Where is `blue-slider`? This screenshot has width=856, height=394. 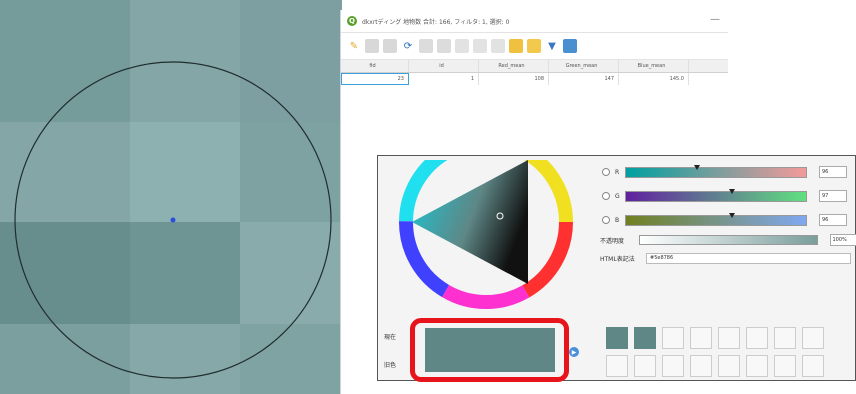
blue-slider is located at coordinates (716, 219).